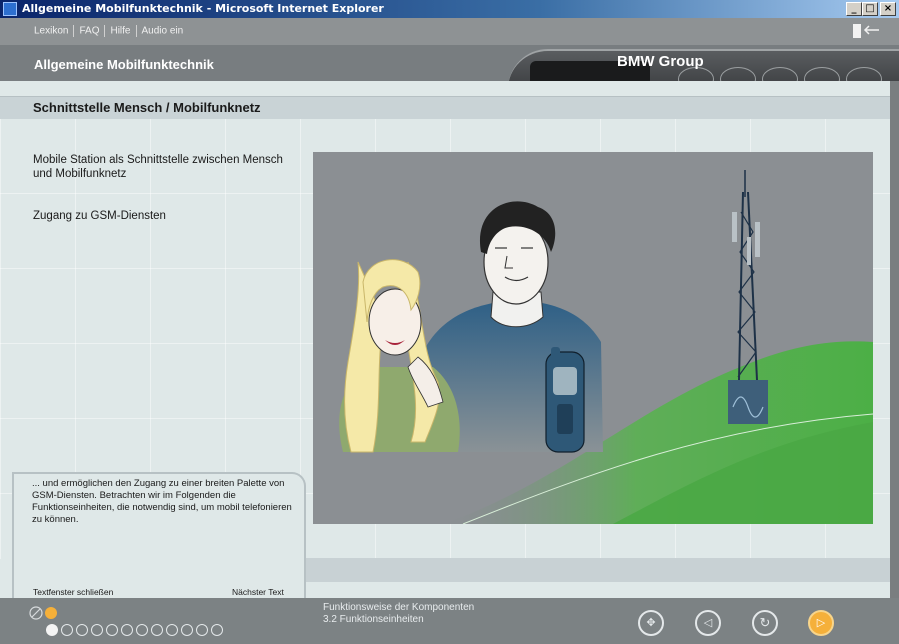 The width and height of the screenshot is (899, 644). Describe the element at coordinates (445, 108) in the screenshot. I see `section-header: Schnittstelle Mensch / Mobilfunknetz` at that location.